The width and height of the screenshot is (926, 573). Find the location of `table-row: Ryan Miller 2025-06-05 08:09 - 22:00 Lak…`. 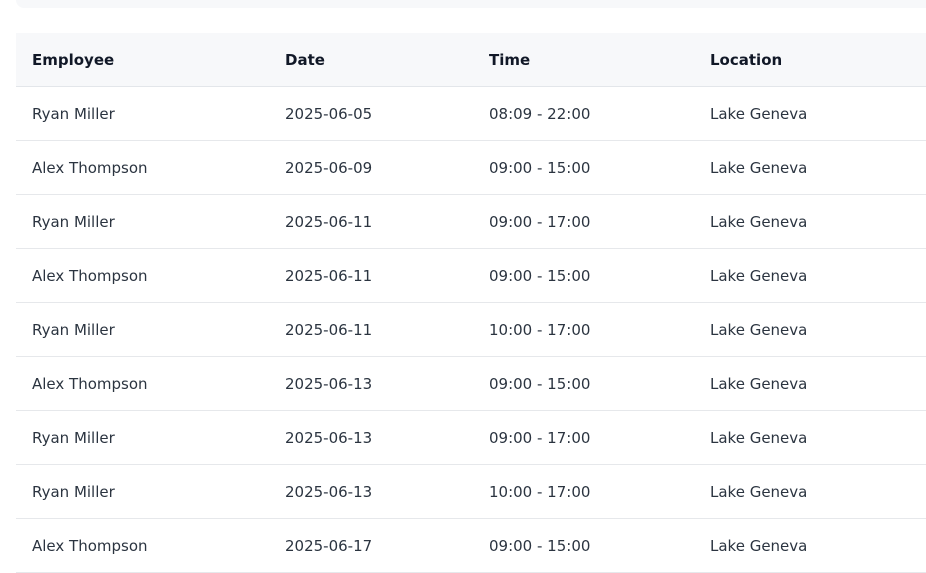

table-row: Ryan Miller 2025-06-05 08:09 - 22:00 Lak… is located at coordinates (471, 114).